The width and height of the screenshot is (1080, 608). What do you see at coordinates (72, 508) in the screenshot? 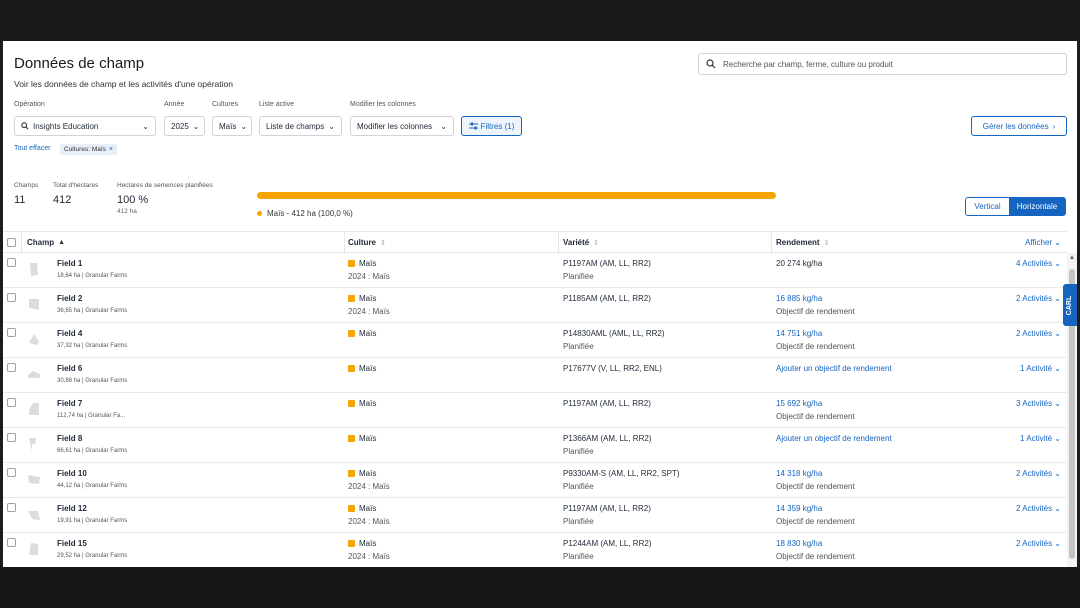
I see `field-name: Field 12` at bounding box center [72, 508].